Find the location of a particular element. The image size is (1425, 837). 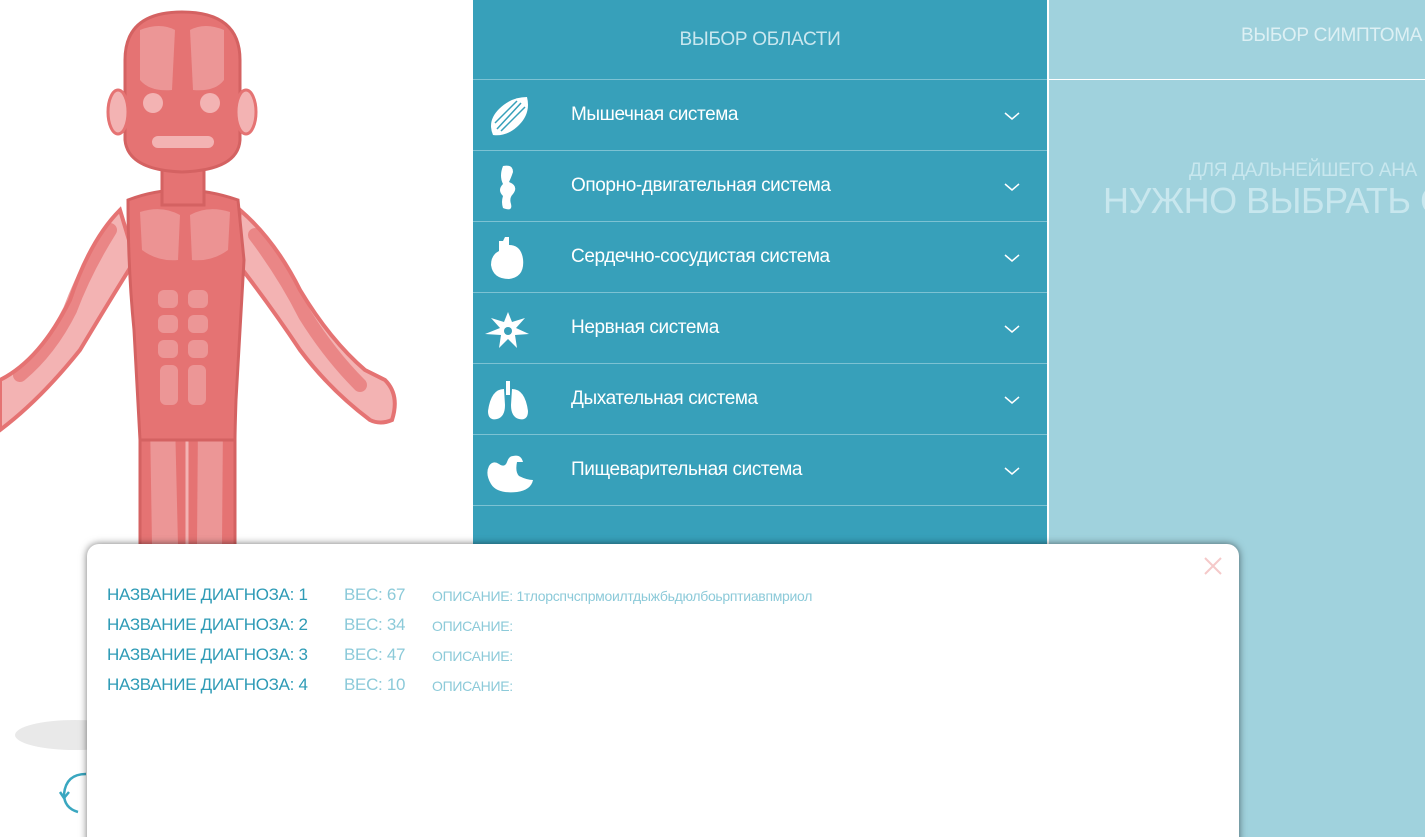

diagnosis-weight: ВЕС: 67 is located at coordinates (375, 594).